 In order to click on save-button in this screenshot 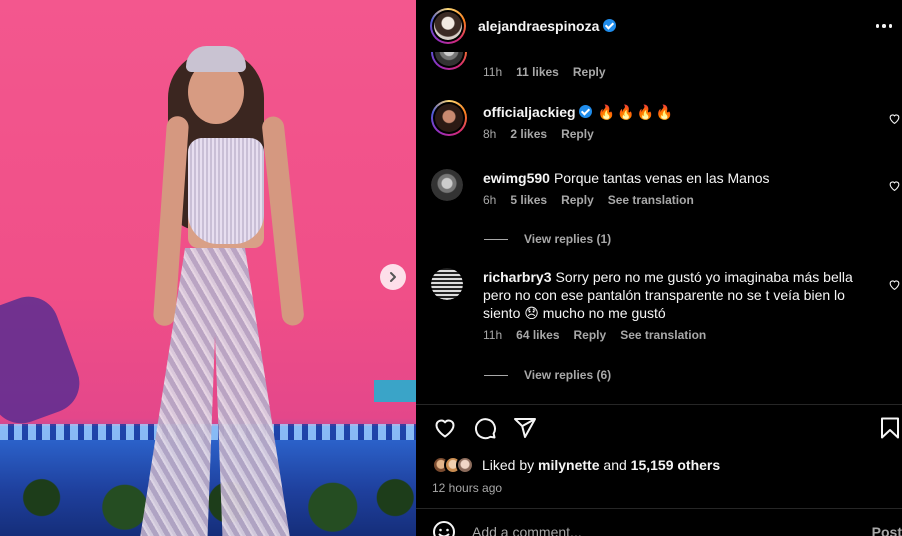, I will do `click(890, 428)`.